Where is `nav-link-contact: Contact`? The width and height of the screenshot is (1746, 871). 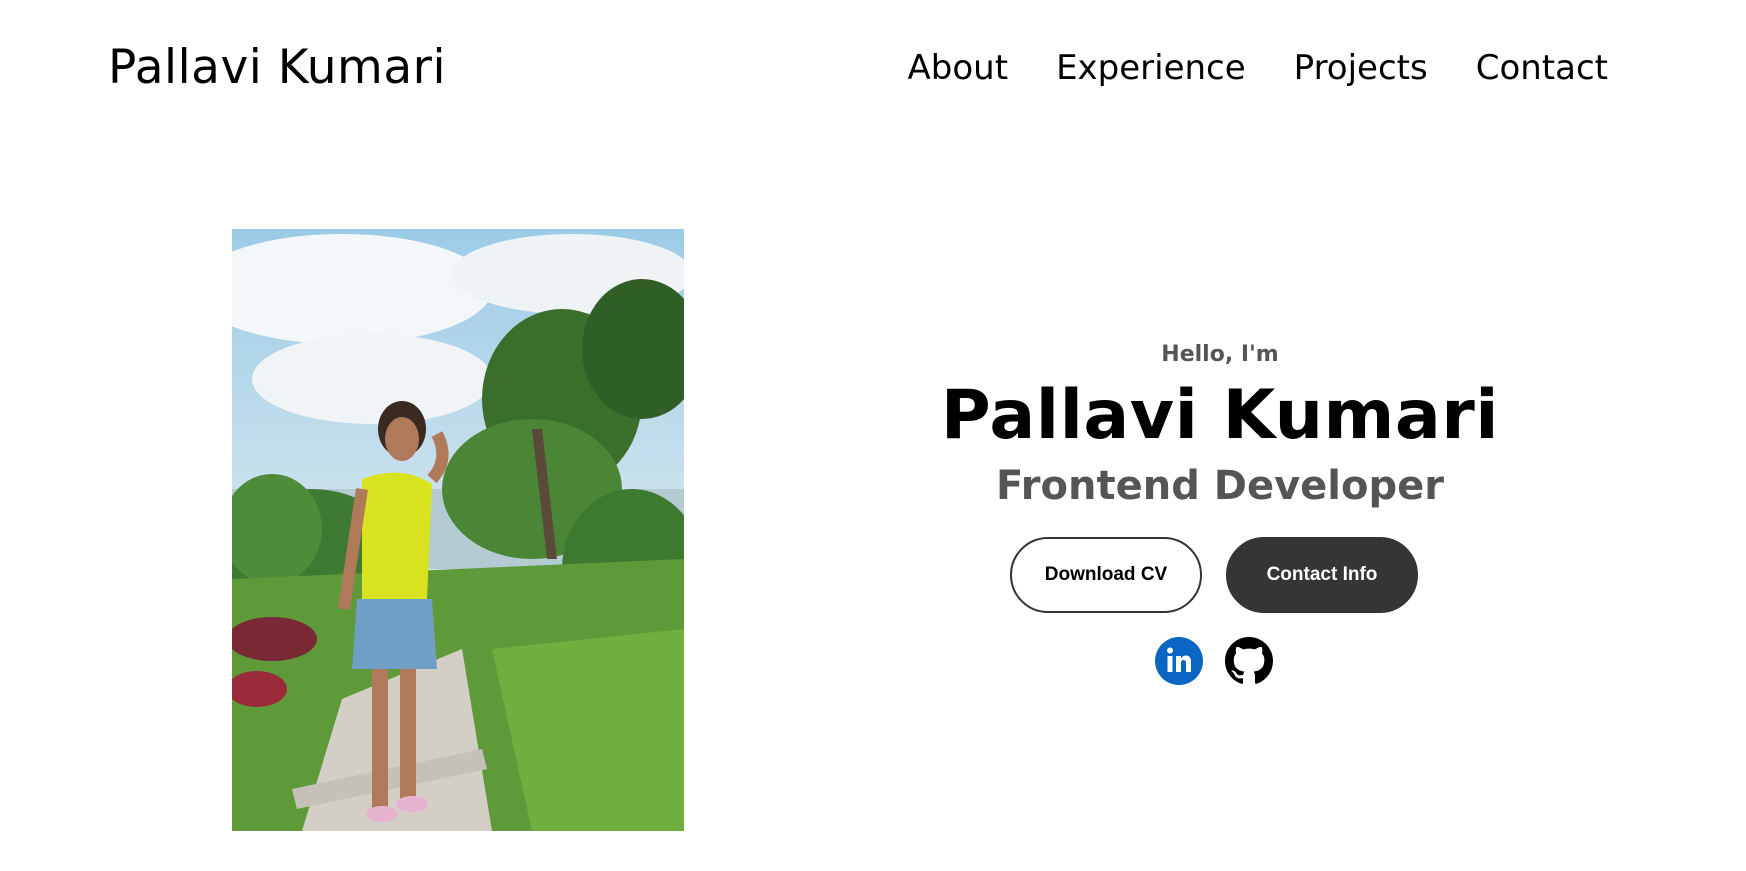 nav-link-contact: Contact is located at coordinates (1542, 68).